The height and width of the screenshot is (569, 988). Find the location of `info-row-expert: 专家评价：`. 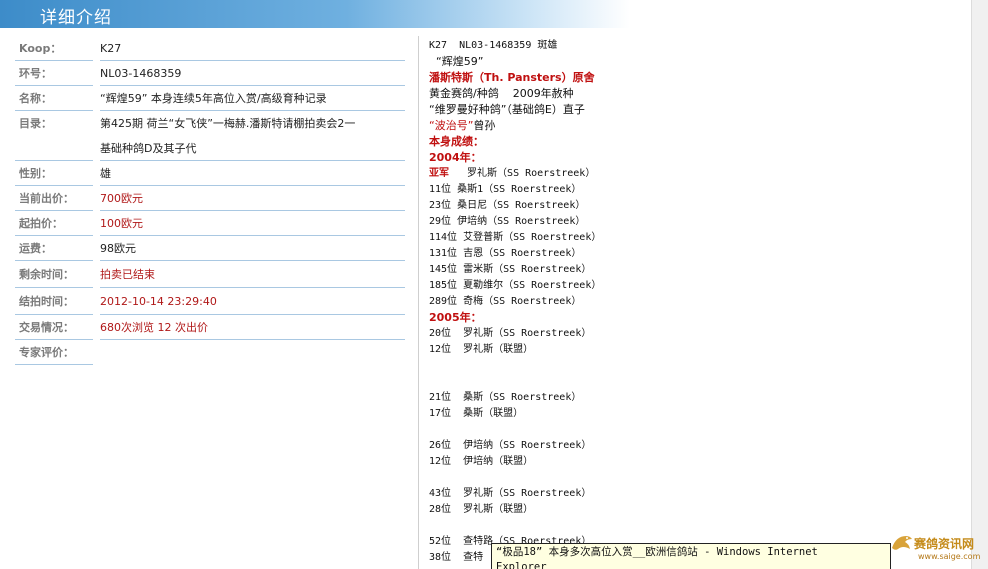

info-row-expert: 专家评价： is located at coordinates (210, 352).